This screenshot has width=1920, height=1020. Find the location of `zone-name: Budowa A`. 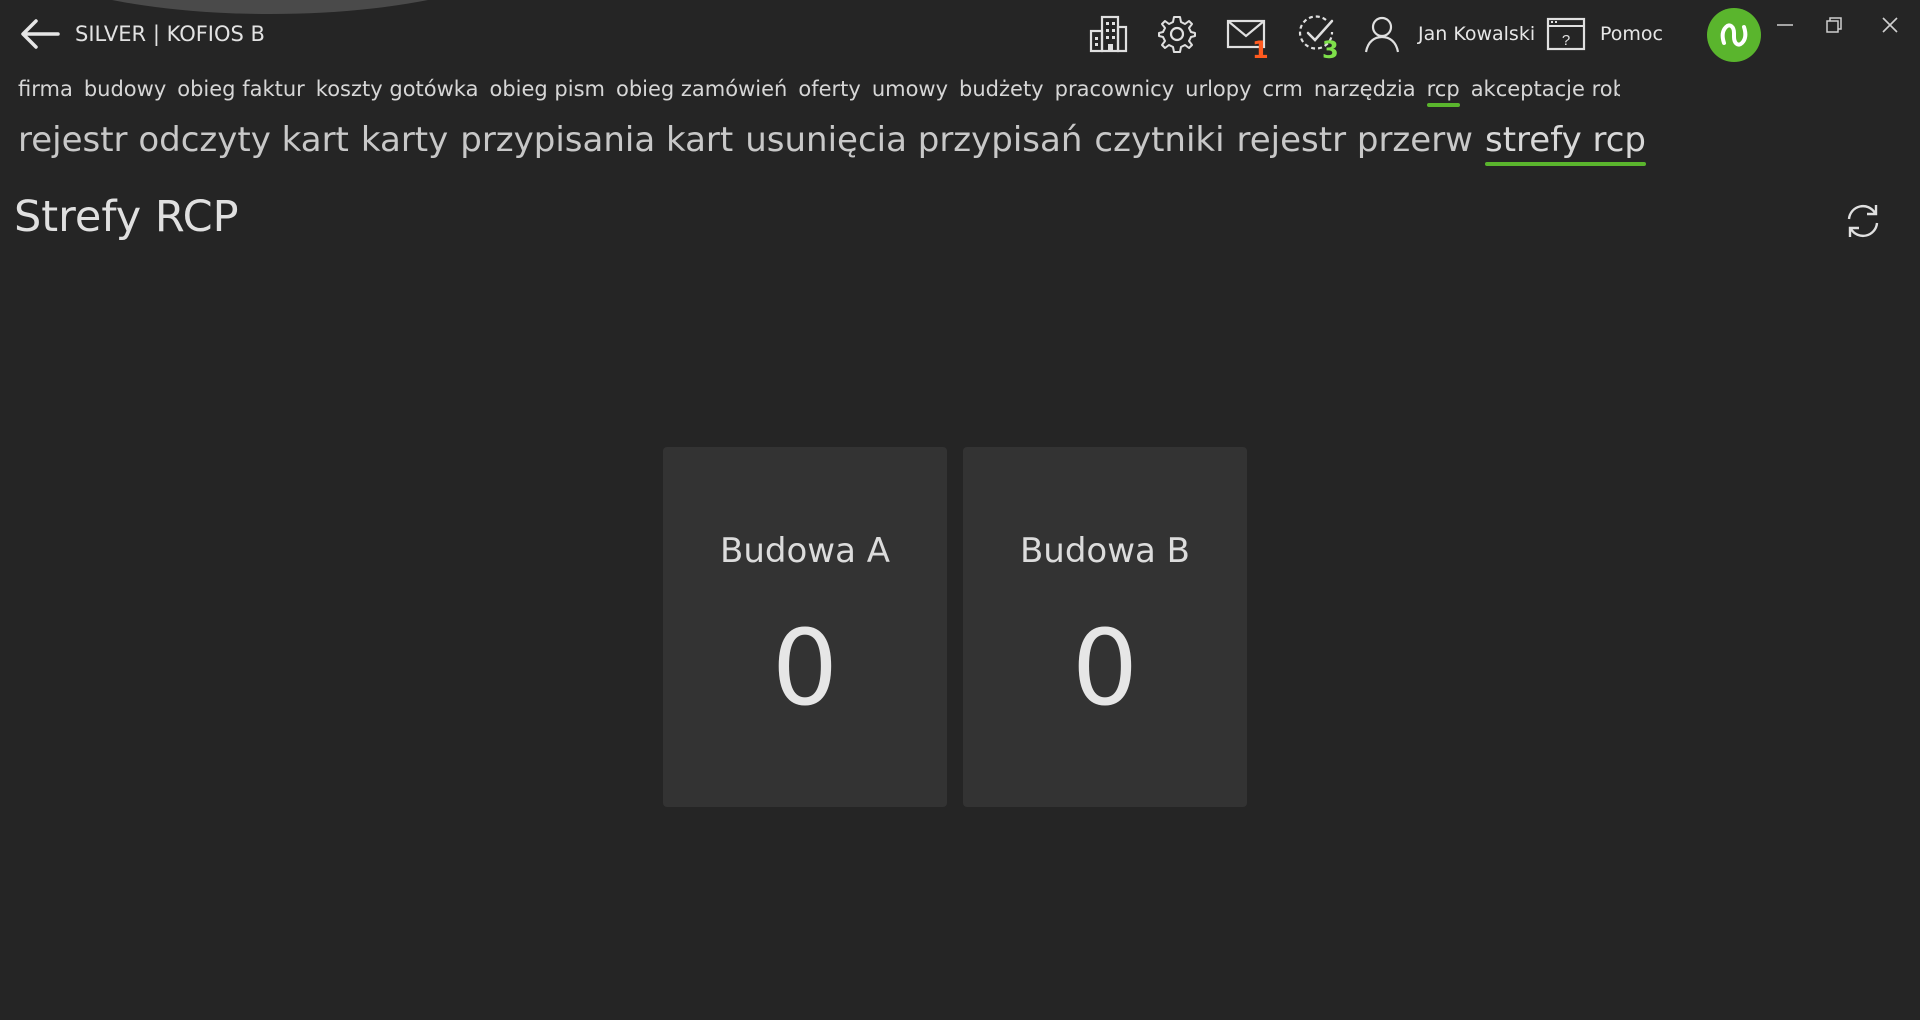

zone-name: Budowa A is located at coordinates (805, 551).